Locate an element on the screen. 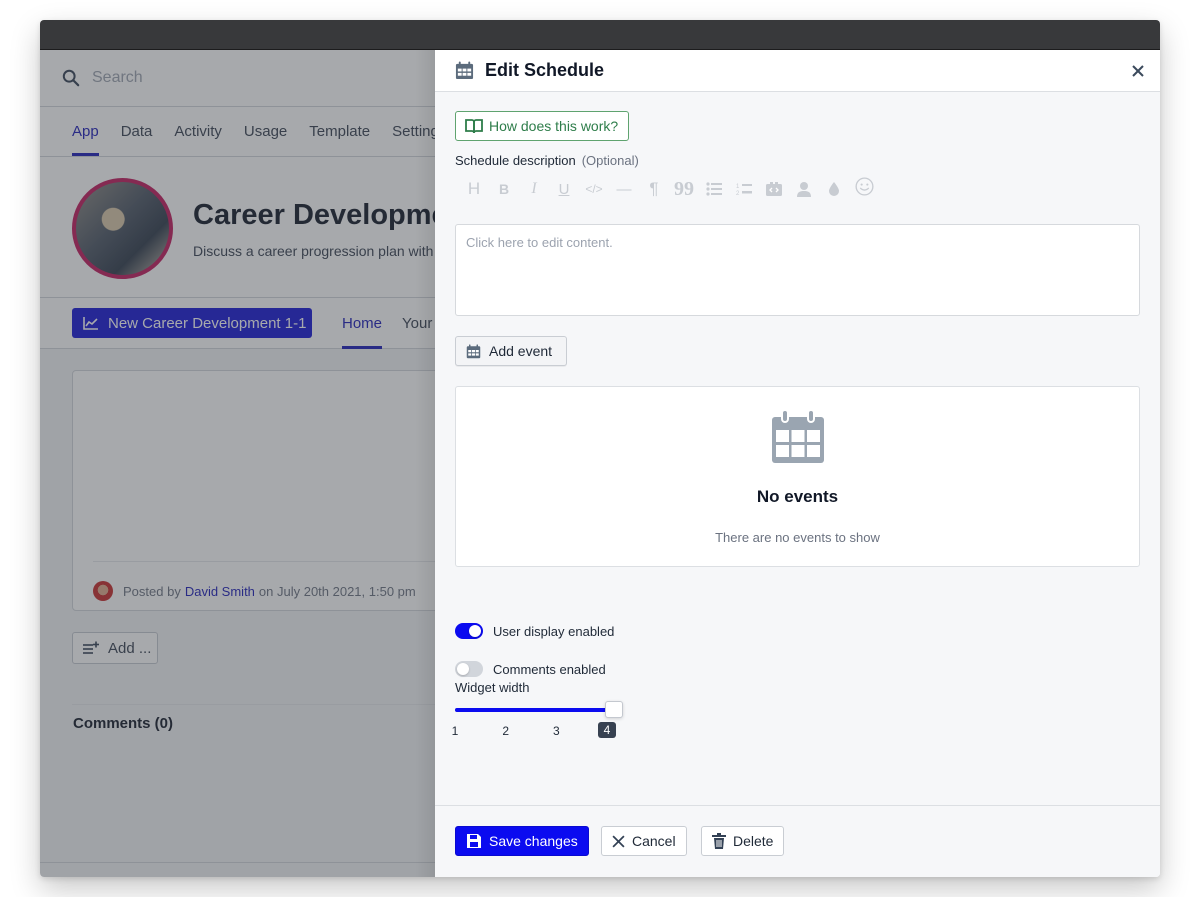 The image size is (1200, 897). rich-text-toolbar: H B I U </> — ¶ 99 12 is located at coordinates (669, 187).